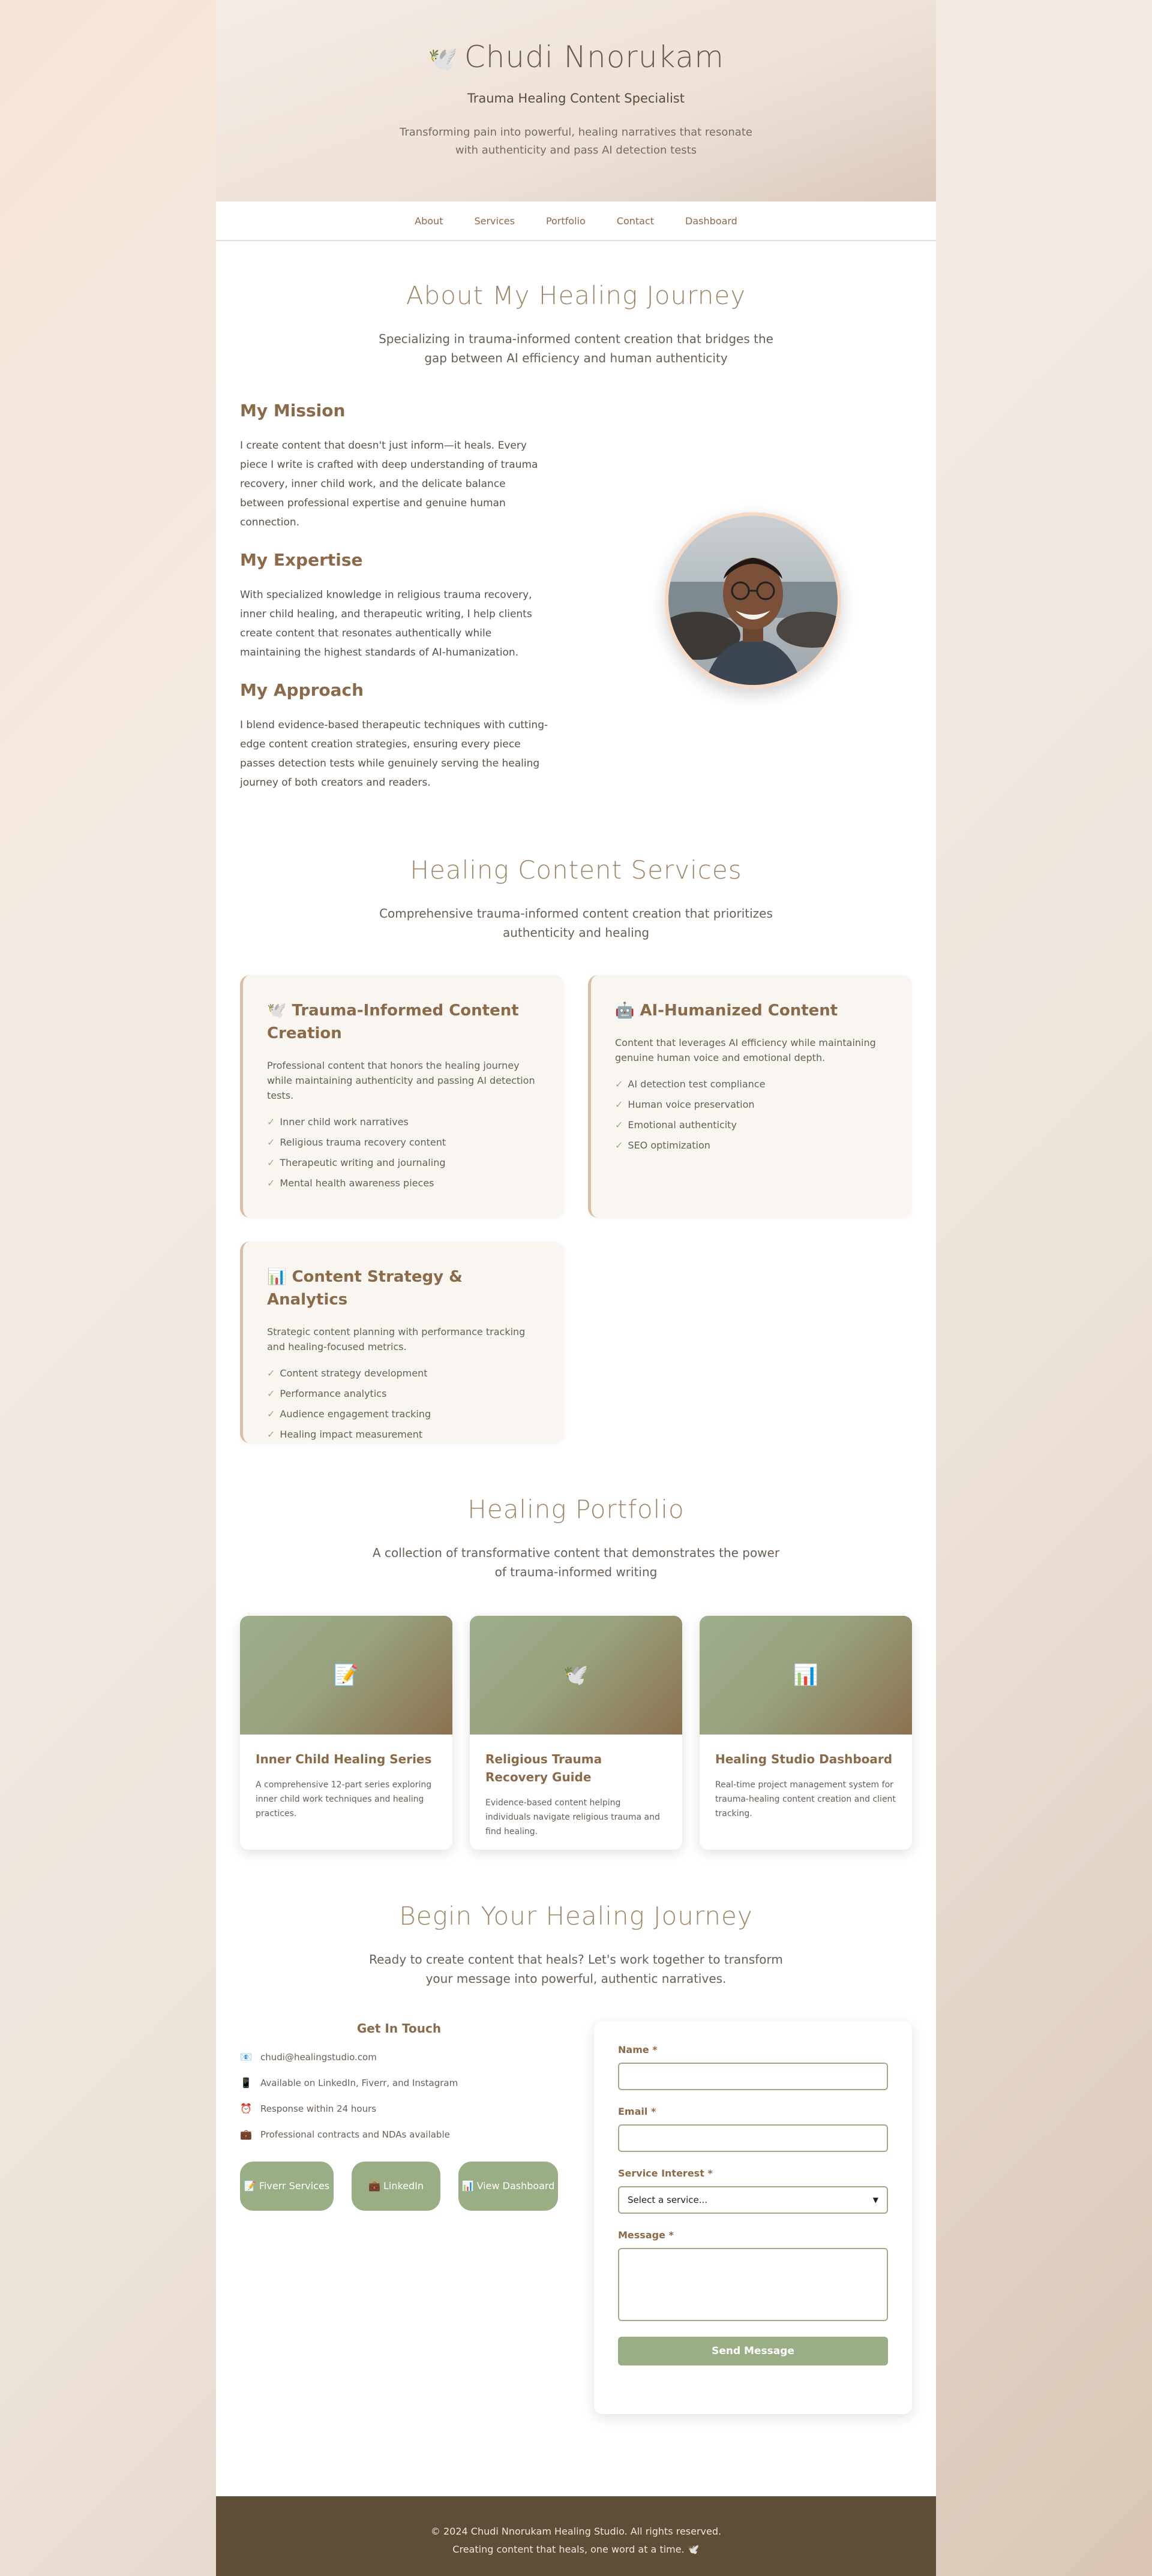 The width and height of the screenshot is (1152, 2576). Describe the element at coordinates (365, 1289) in the screenshot. I see `service-card-title-text: Content Strategy & Analytics` at that location.